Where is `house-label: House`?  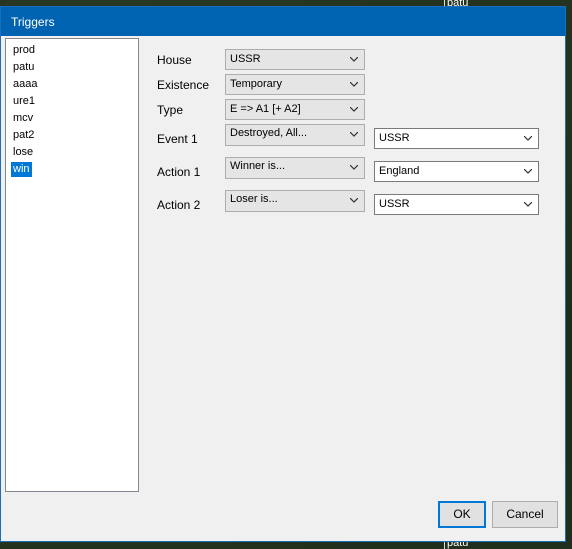 house-label: House is located at coordinates (174, 60).